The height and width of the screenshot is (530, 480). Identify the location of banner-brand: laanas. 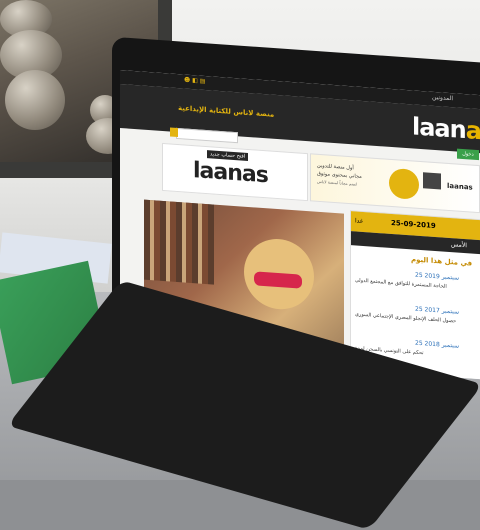
(460, 186).